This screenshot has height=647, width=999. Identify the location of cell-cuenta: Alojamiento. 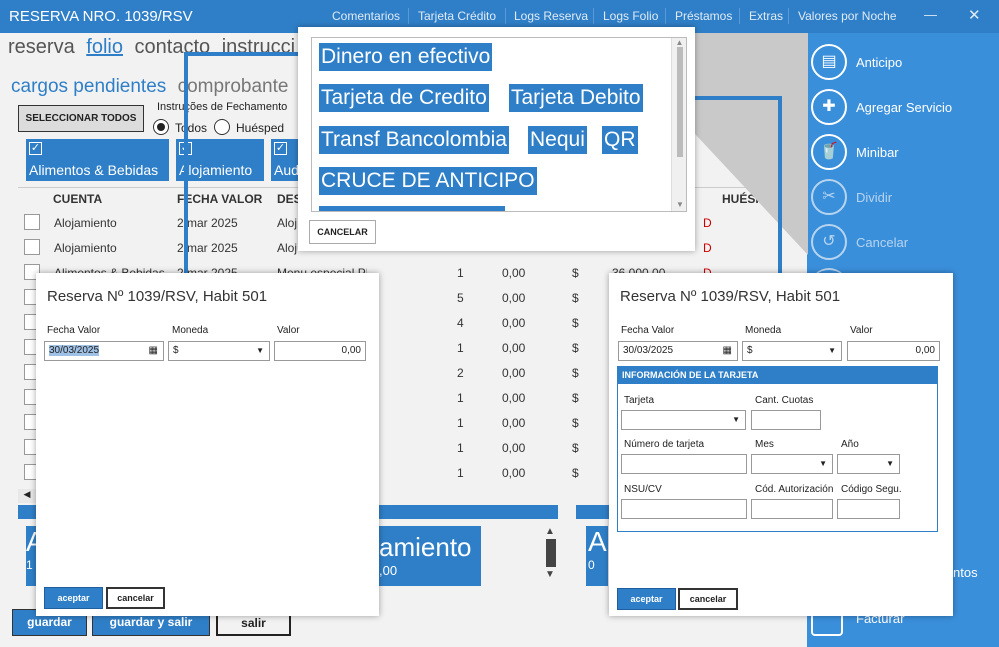
(85, 223).